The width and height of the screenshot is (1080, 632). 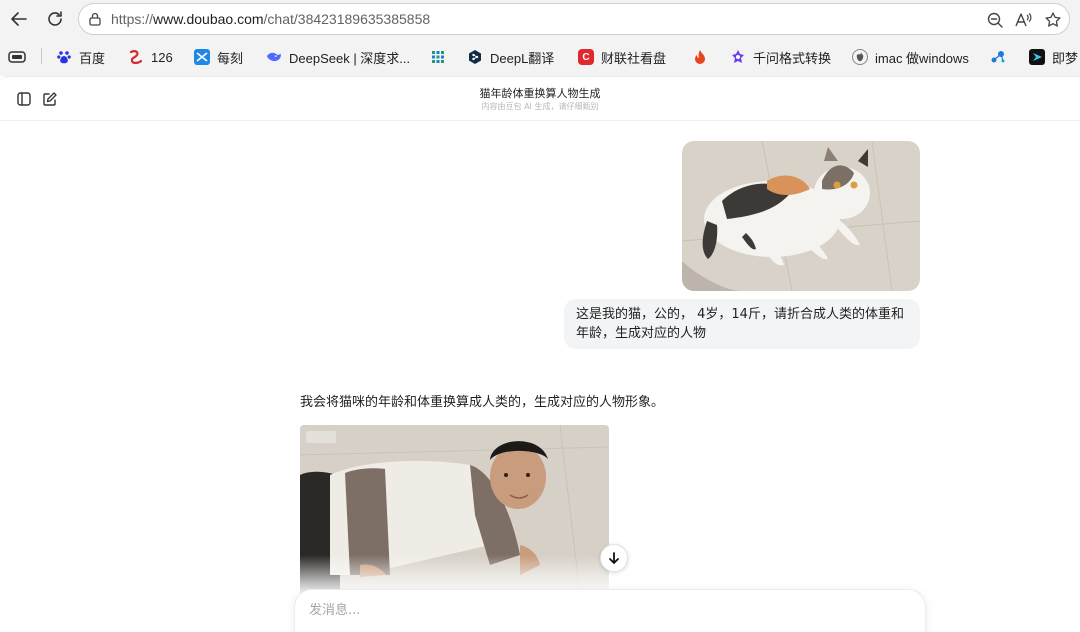 I want to click on bookmark-fire, so click(x=700, y=57).